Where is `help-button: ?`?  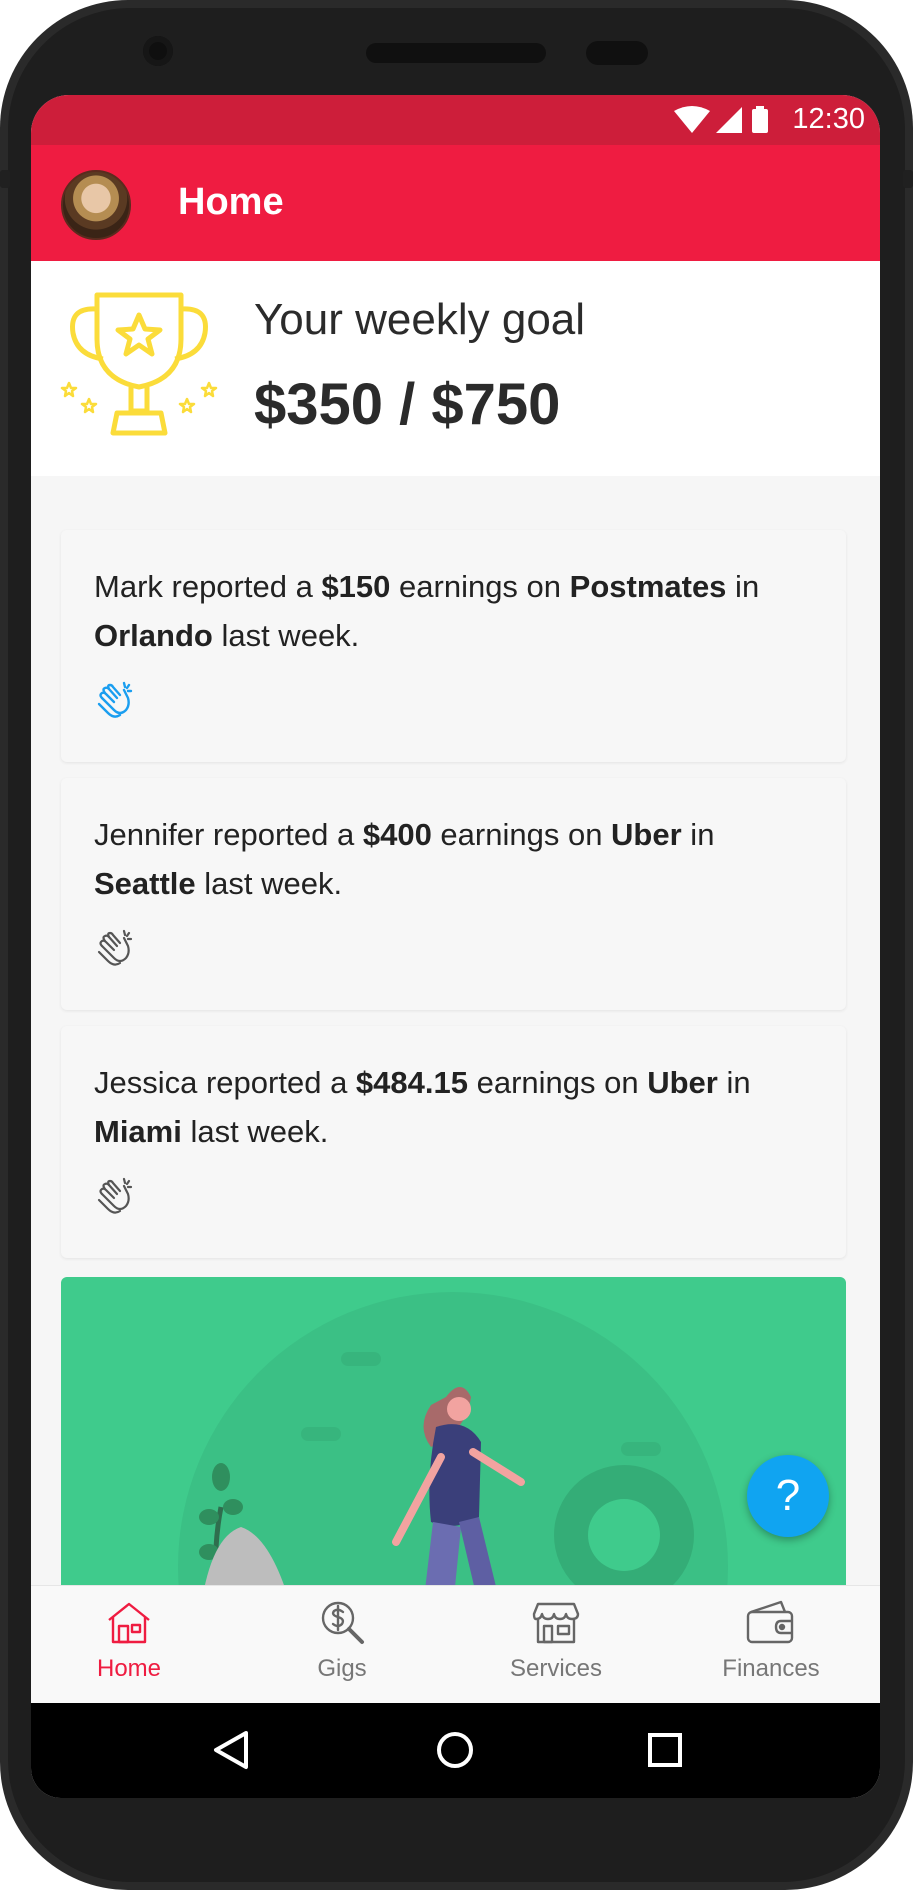 help-button: ? is located at coordinates (788, 1496).